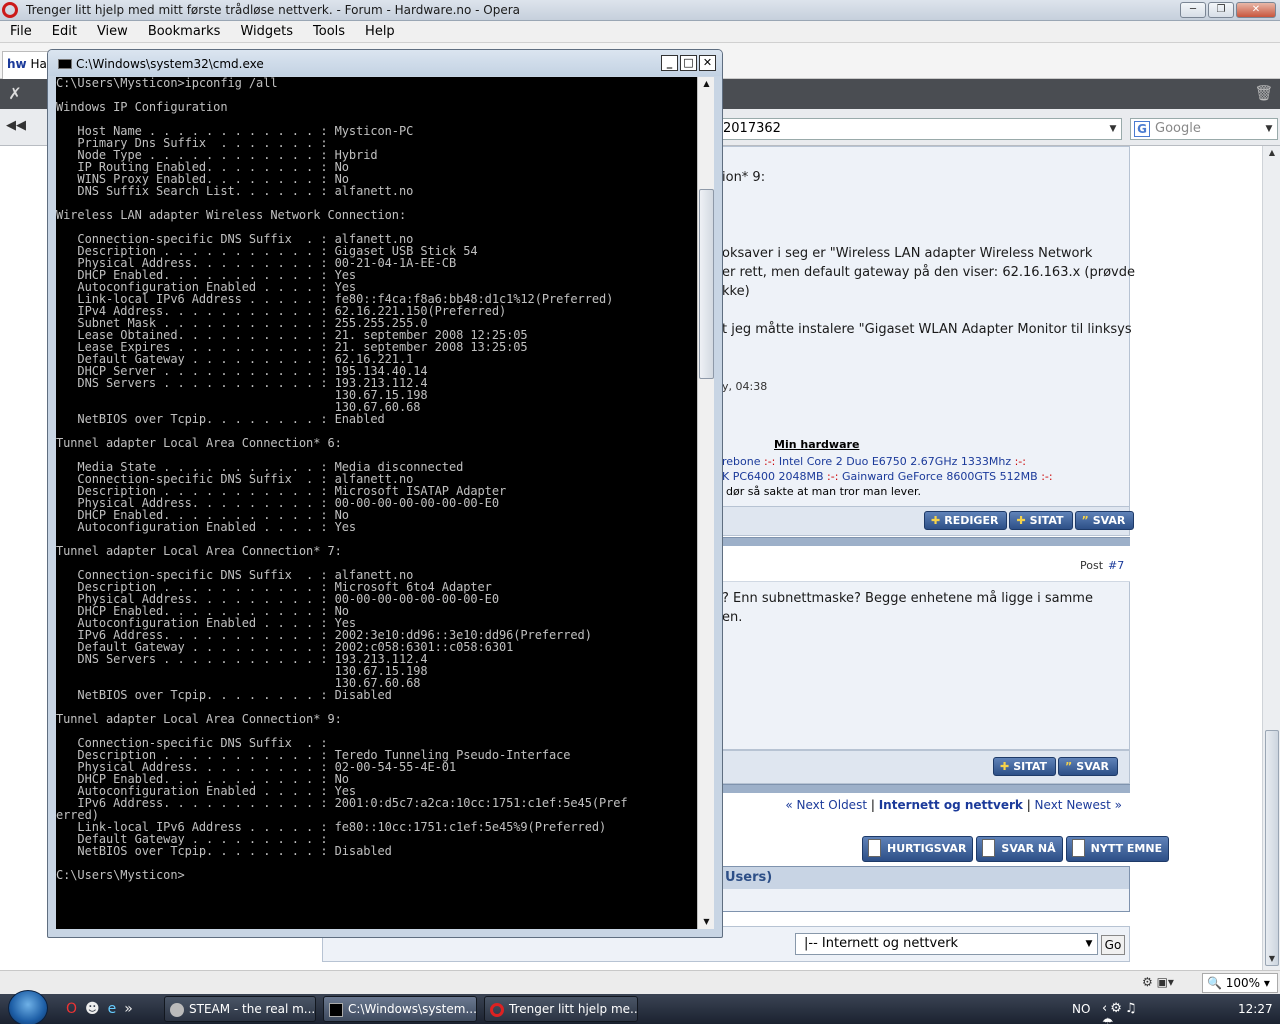 This screenshot has width=1280, height=1024. What do you see at coordinates (951, 805) in the screenshot?
I see `forum-link: Internett og nettverk` at bounding box center [951, 805].